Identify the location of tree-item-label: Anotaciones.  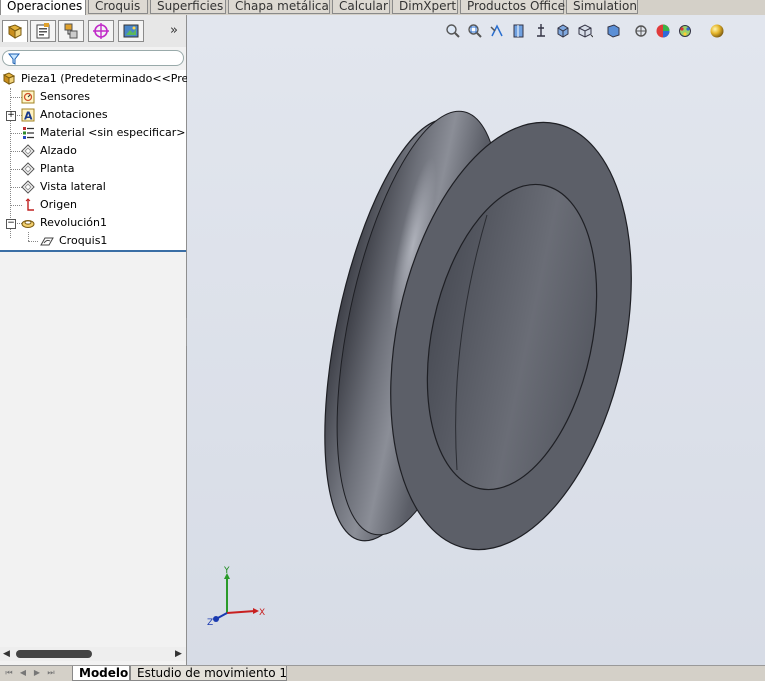
(74, 114).